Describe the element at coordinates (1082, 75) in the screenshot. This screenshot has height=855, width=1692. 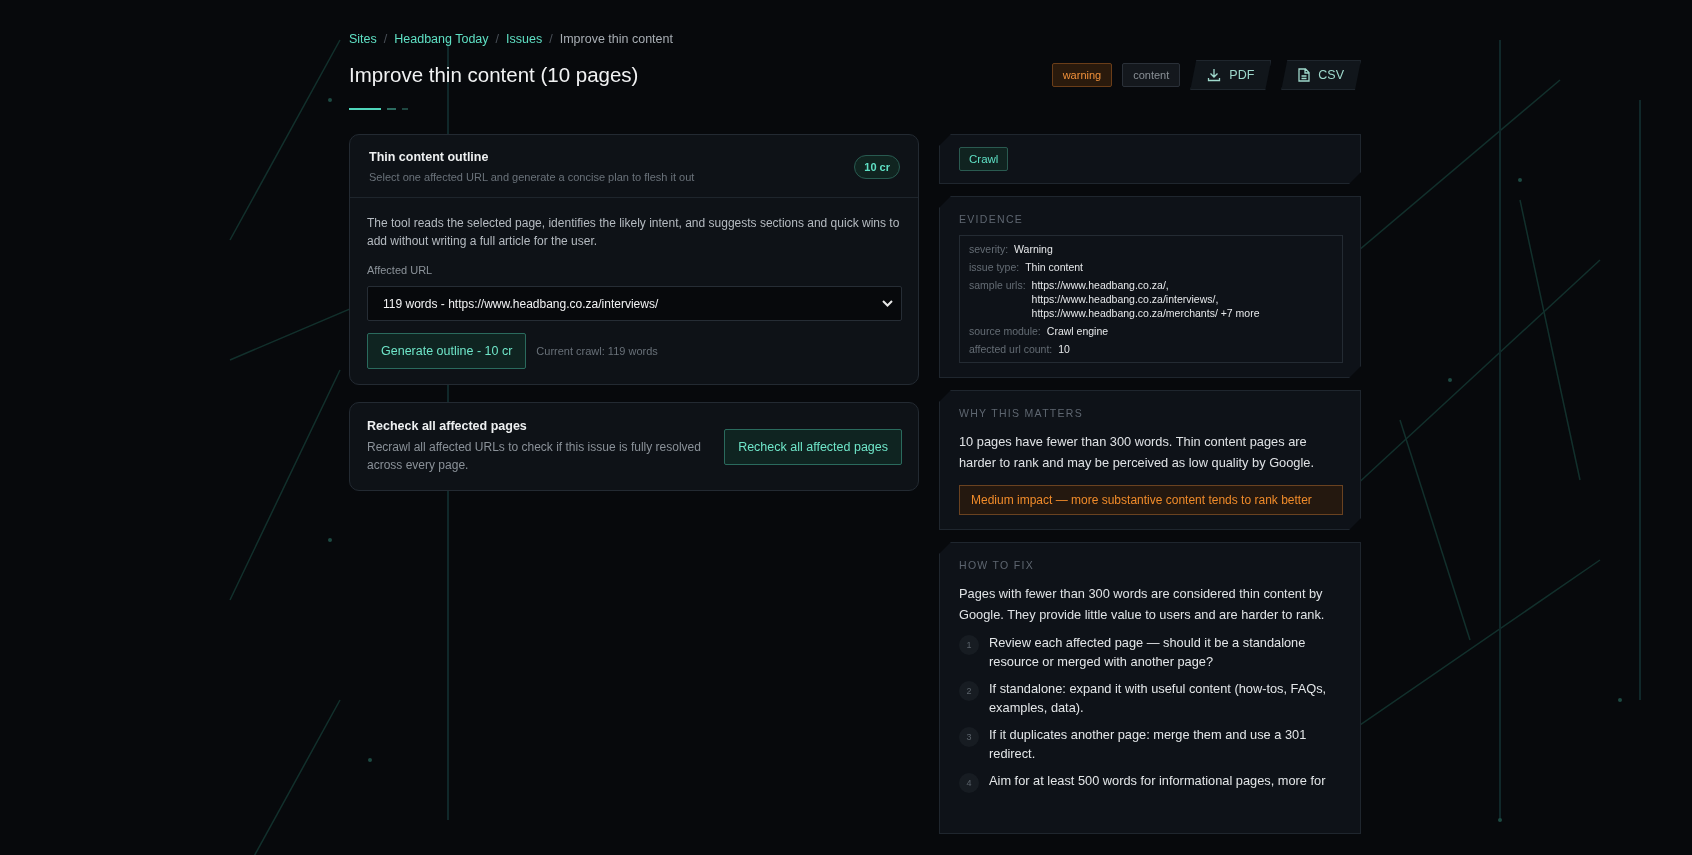
I see `tag: warning` at that location.